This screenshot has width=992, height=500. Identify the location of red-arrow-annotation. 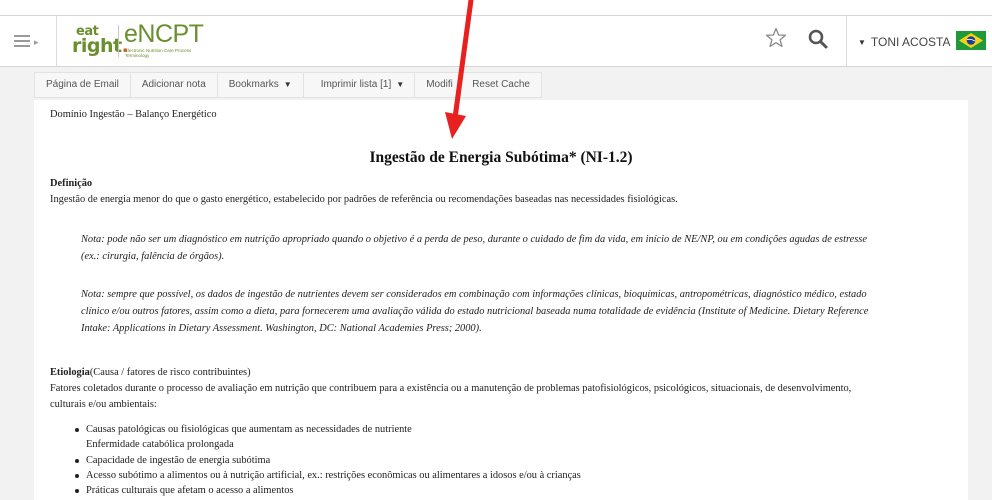
(459, 69).